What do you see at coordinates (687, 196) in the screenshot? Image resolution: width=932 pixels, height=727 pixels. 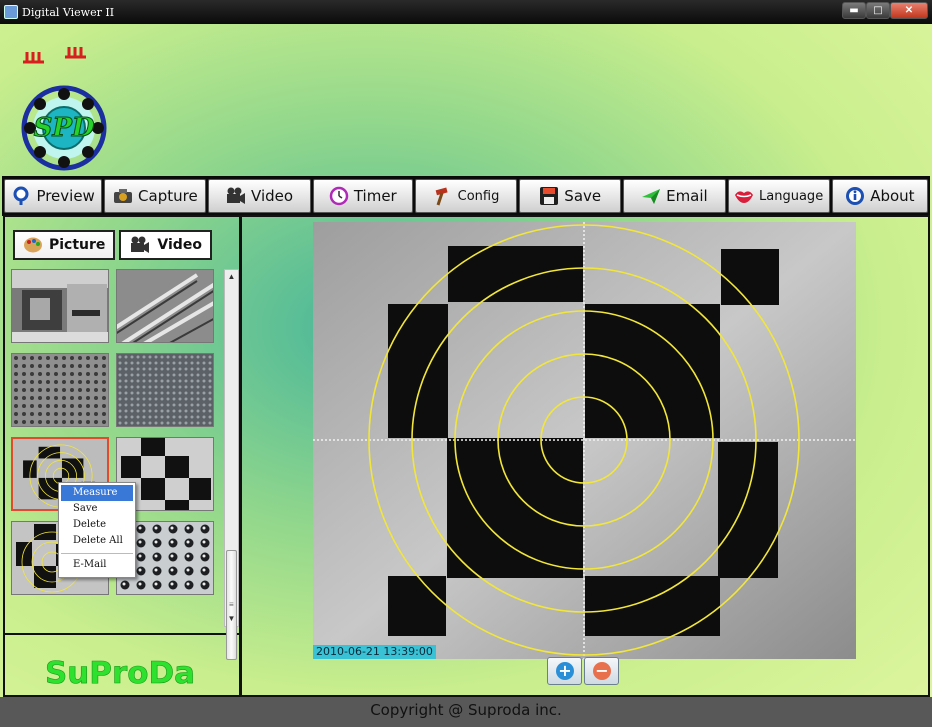 I see `email-label: Email` at bounding box center [687, 196].